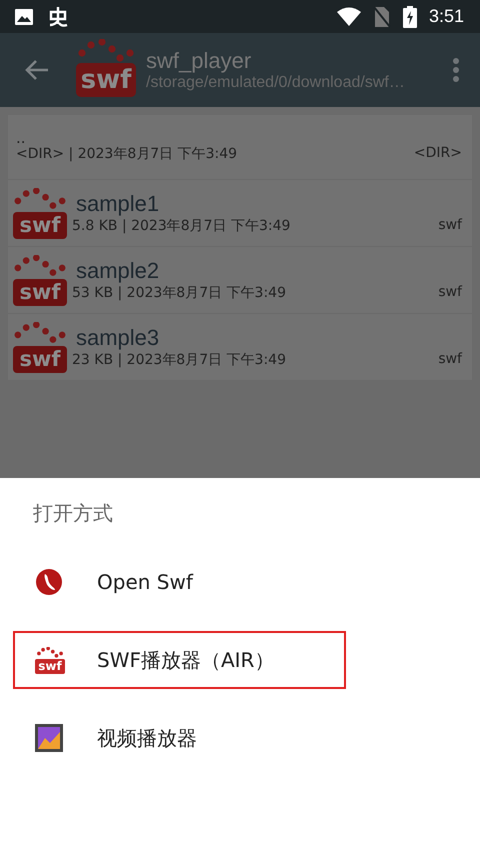 The image size is (480, 853). I want to click on battery-icon, so click(409, 17).